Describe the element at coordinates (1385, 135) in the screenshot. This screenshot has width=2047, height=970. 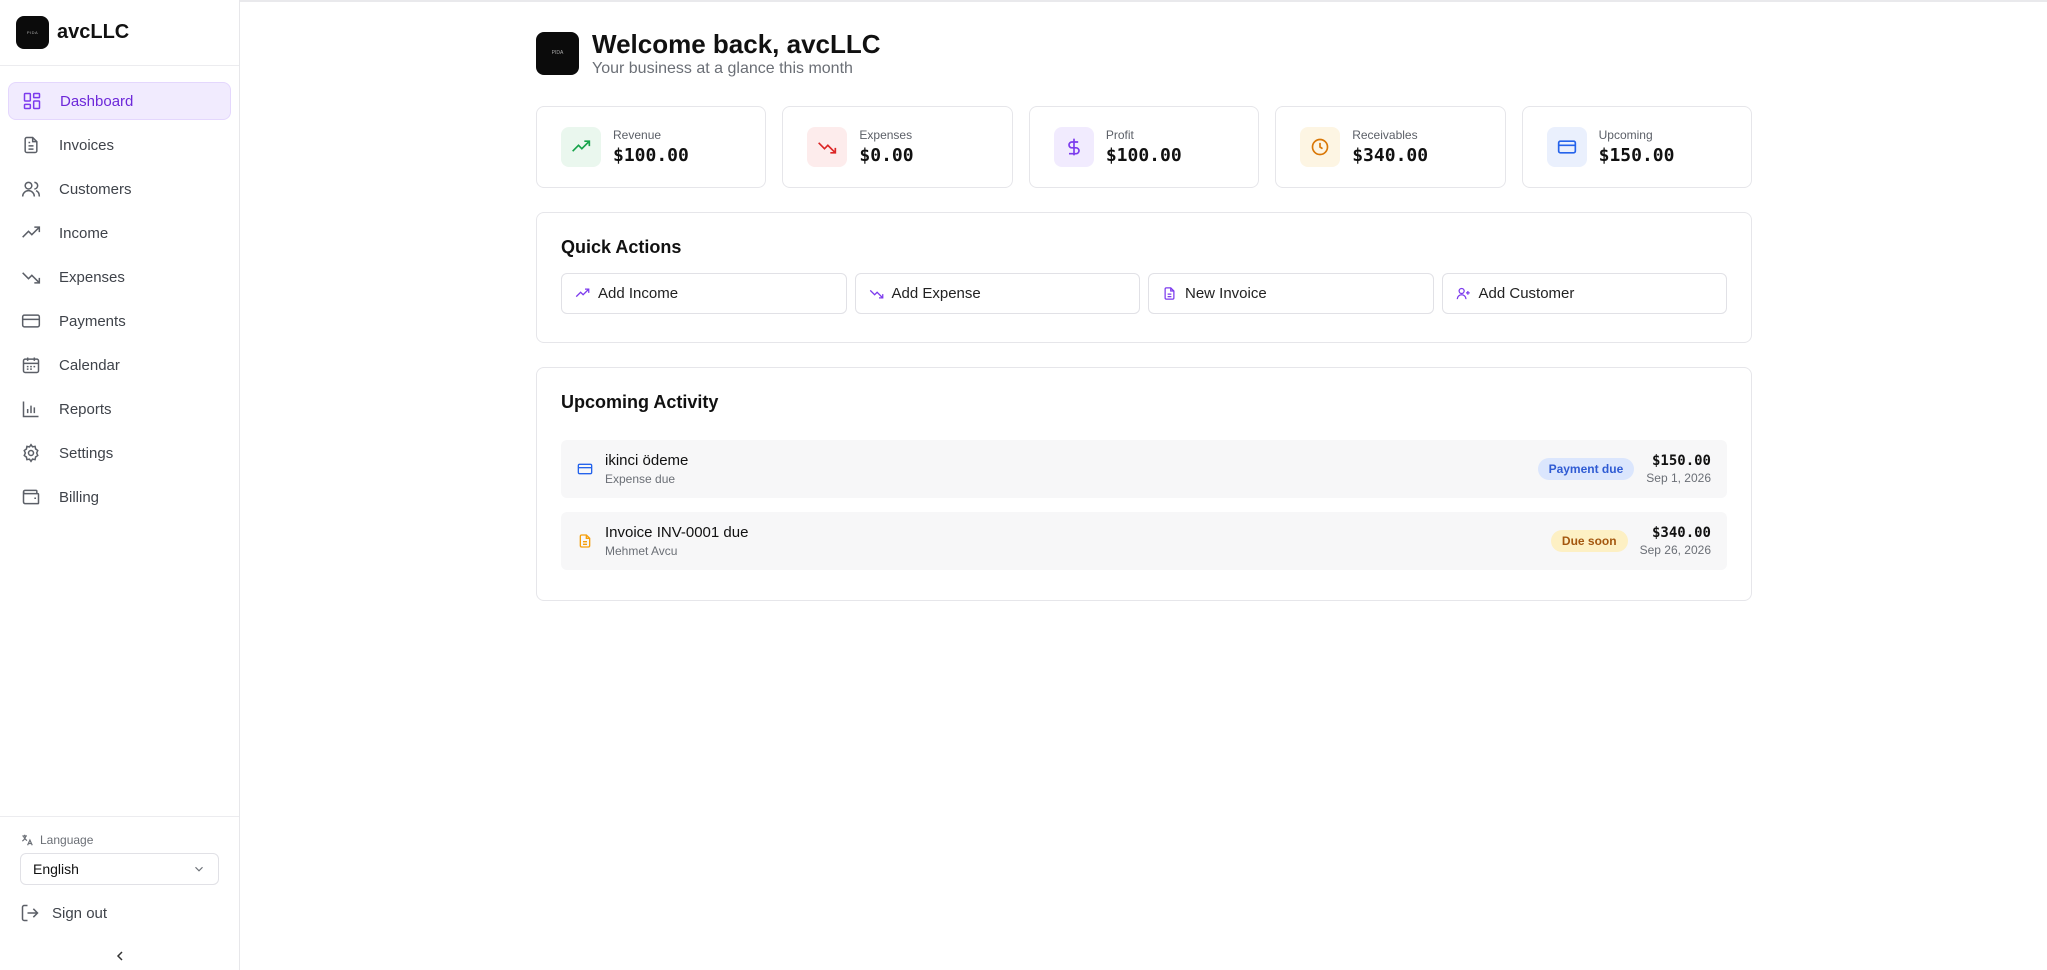
I see `stat-label: Receivables` at that location.